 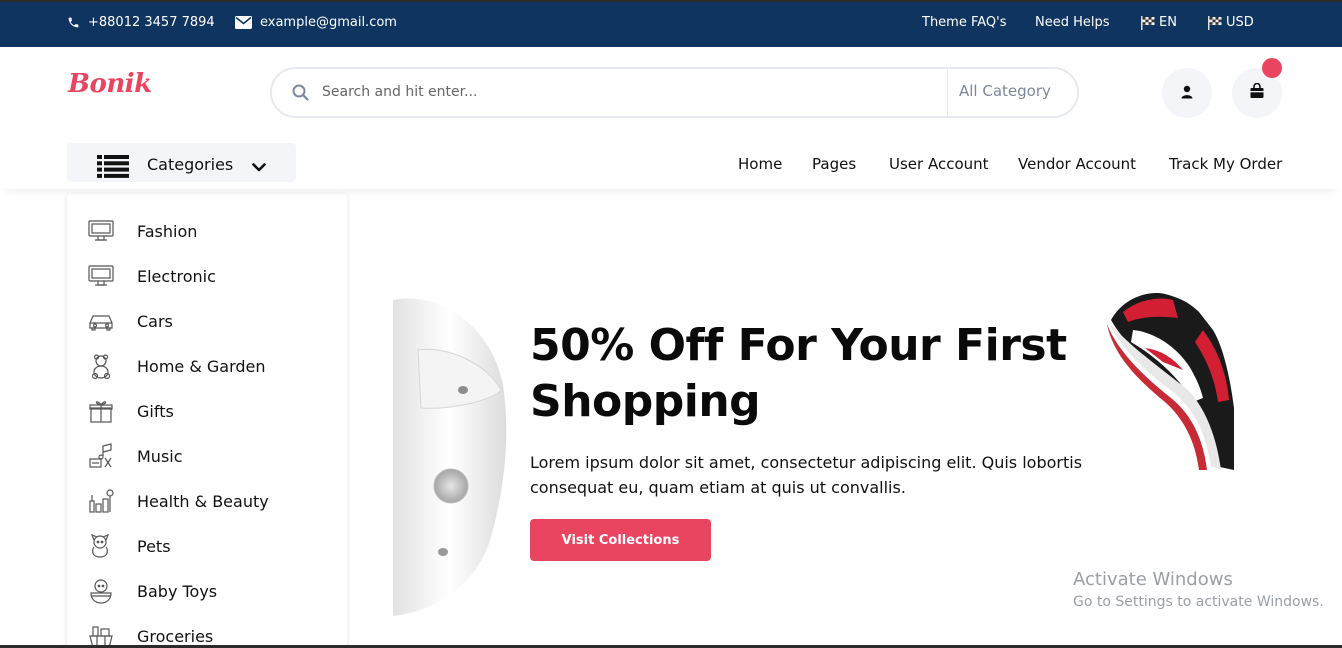 What do you see at coordinates (154, 546) in the screenshot?
I see `category-label: Pets` at bounding box center [154, 546].